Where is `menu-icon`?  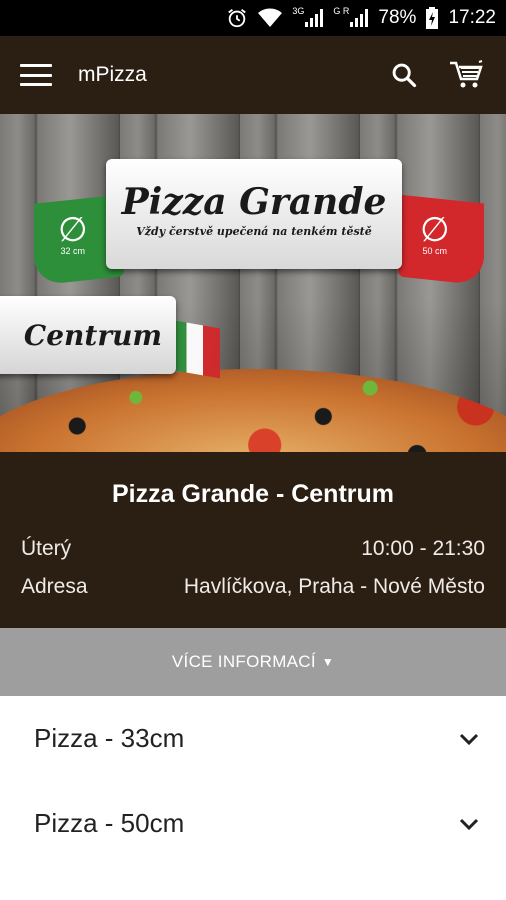
menu-icon is located at coordinates (36, 75).